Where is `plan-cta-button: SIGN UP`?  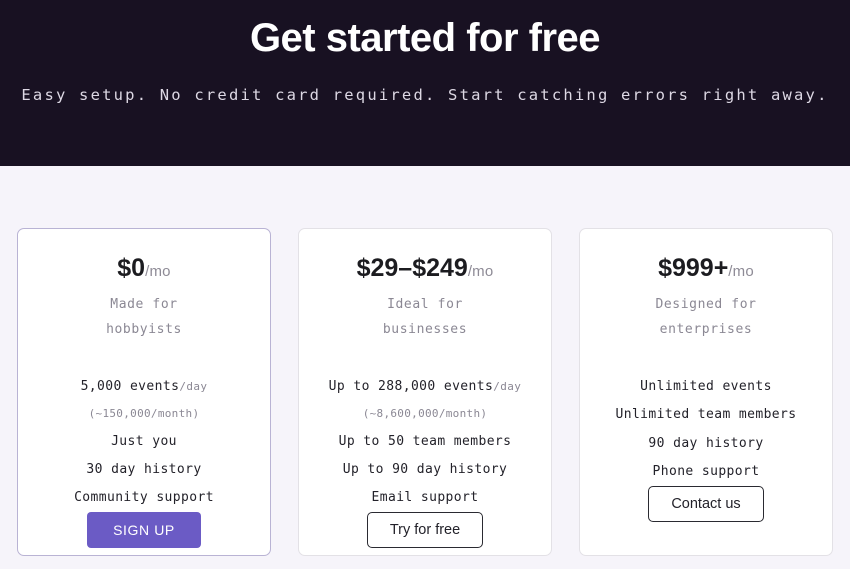
plan-cta-button: SIGN UP is located at coordinates (144, 530).